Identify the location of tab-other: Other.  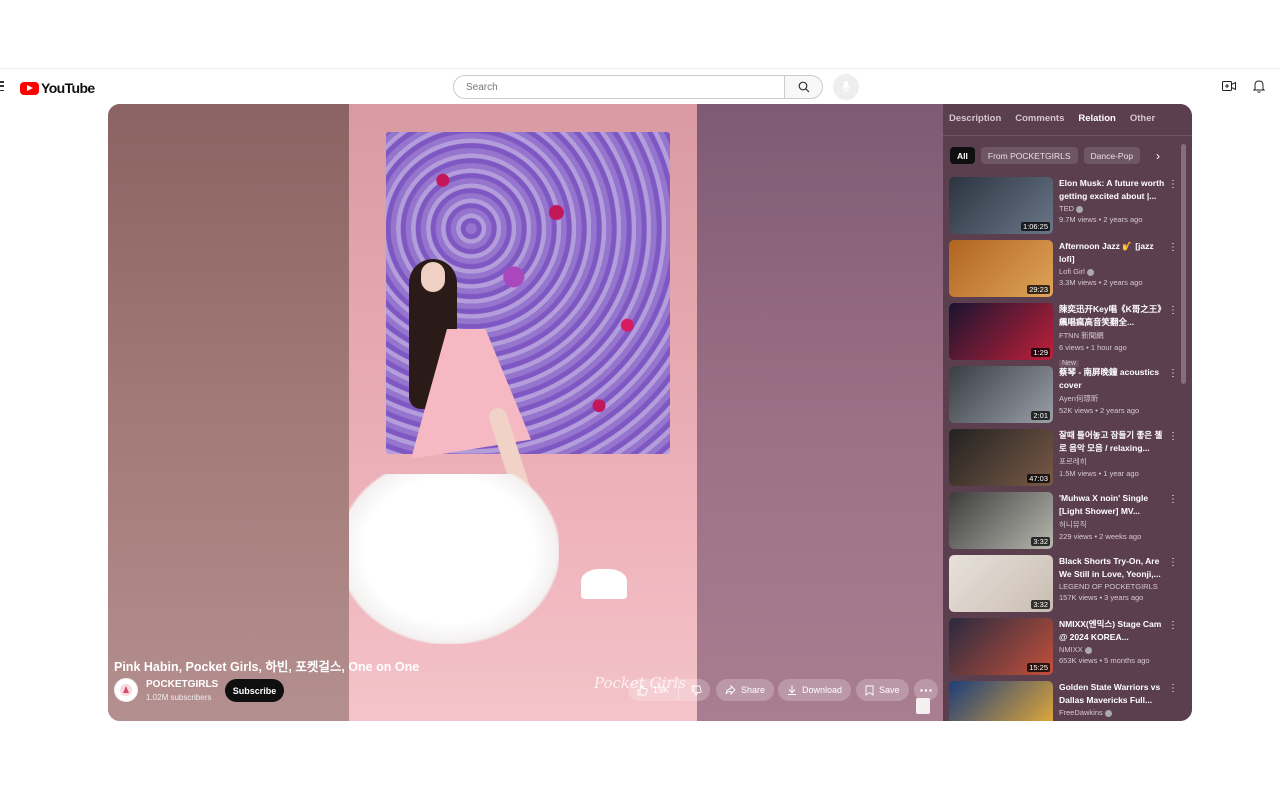
(1142, 118).